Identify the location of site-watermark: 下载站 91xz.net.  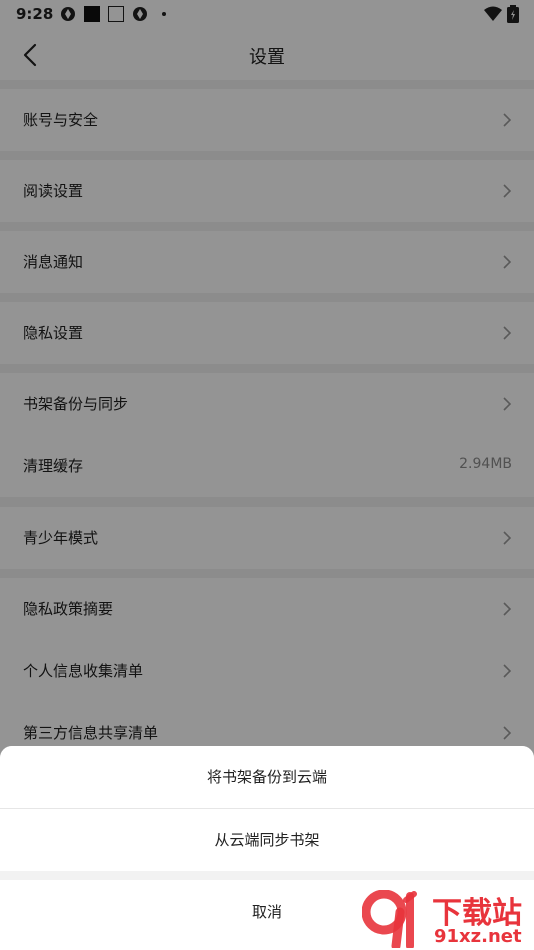
(447, 919).